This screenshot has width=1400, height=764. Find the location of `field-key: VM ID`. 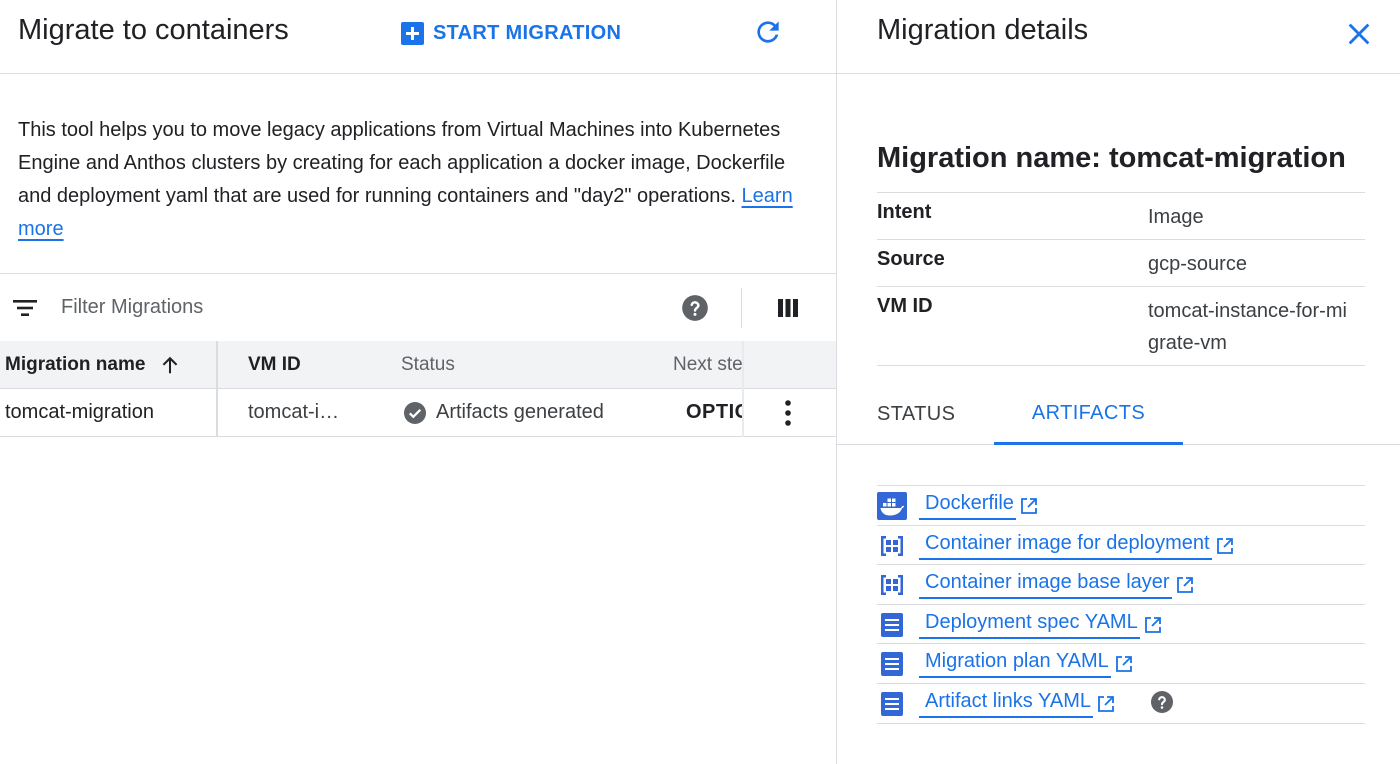

field-key: VM ID is located at coordinates (905, 306).